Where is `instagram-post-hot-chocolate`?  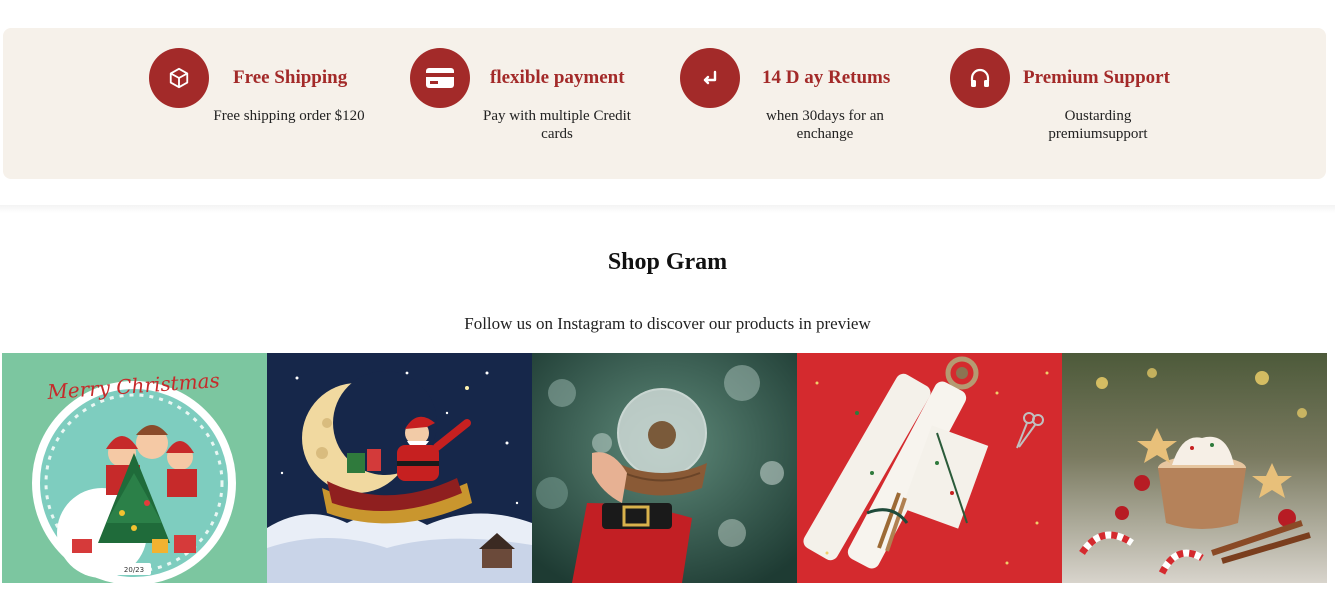
instagram-post-hot-chocolate is located at coordinates (1194, 468).